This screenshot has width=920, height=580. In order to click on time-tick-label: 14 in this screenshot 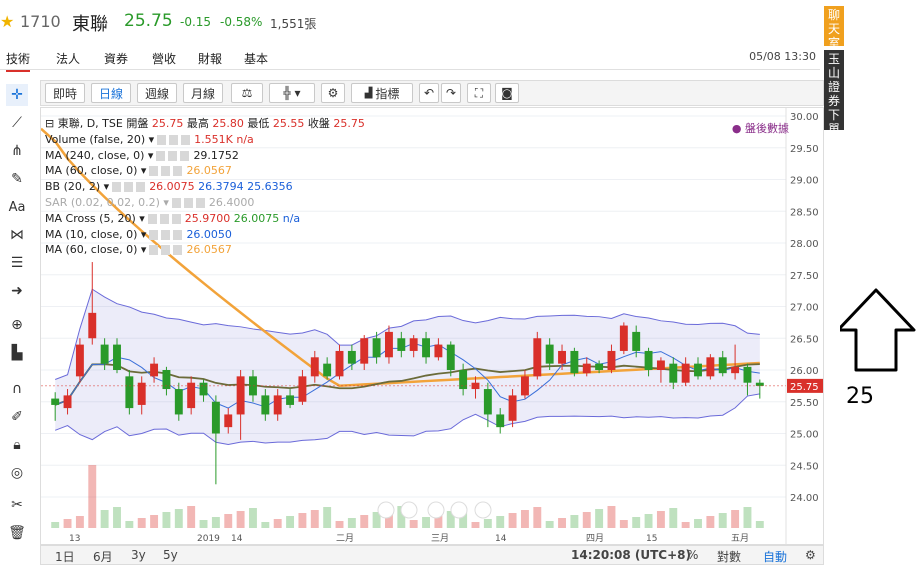, I will do `click(237, 539)`.